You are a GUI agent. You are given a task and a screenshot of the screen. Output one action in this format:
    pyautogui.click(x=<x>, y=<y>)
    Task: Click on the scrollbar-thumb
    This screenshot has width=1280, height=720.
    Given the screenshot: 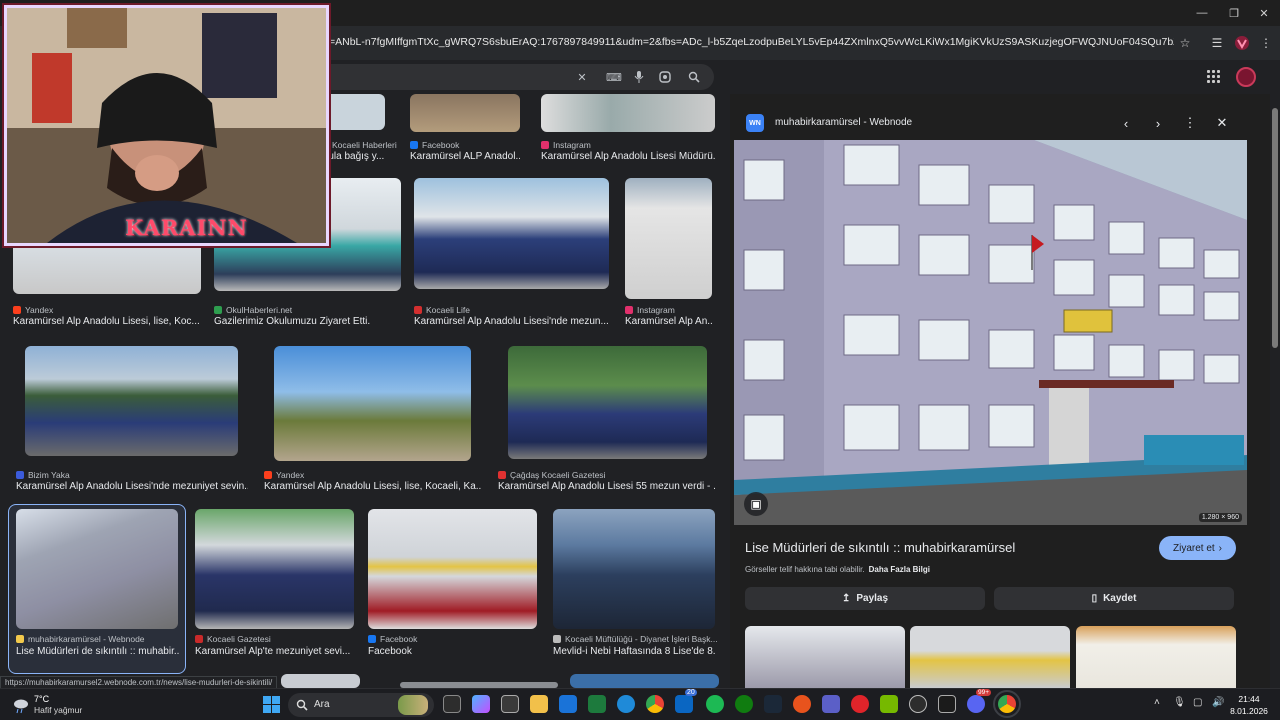 What is the action you would take?
    pyautogui.click(x=1275, y=228)
    